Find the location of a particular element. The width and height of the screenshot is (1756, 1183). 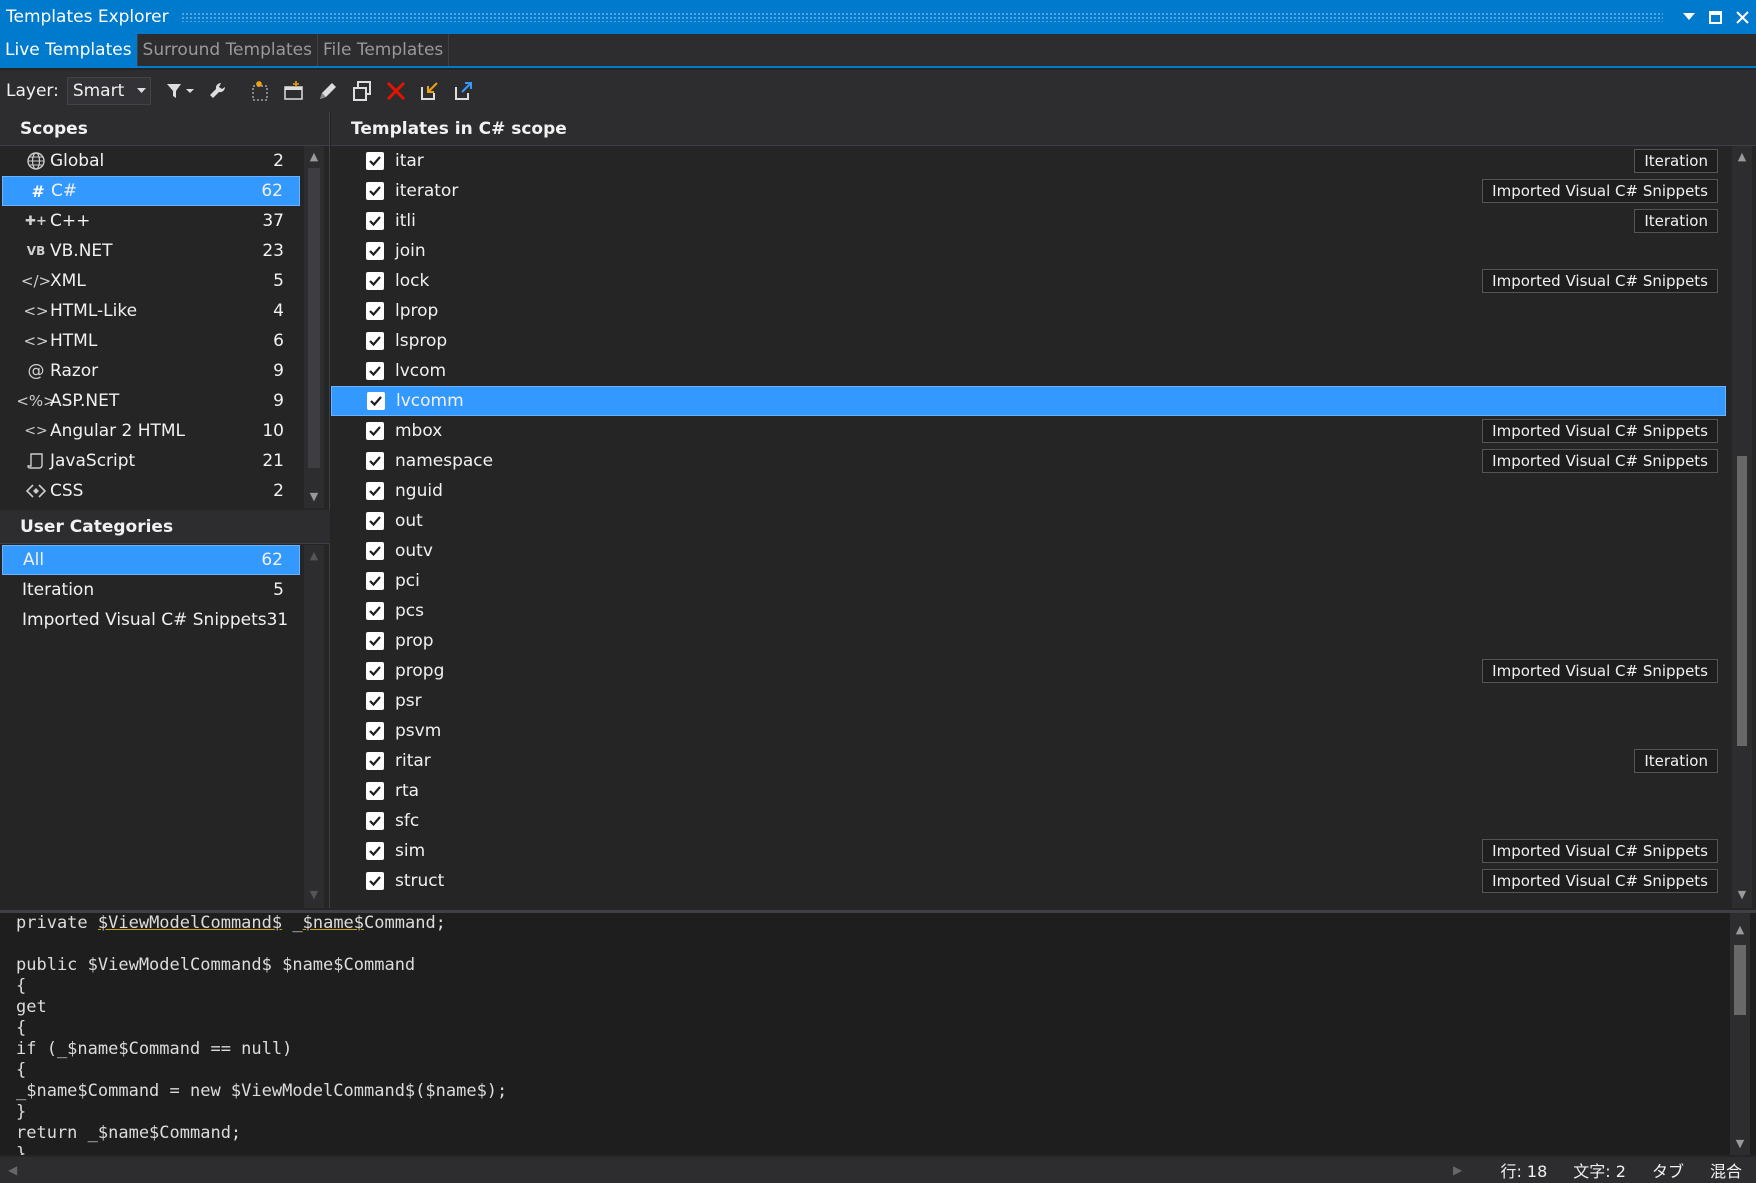

template-row: itar Iteration is located at coordinates (1028, 161).